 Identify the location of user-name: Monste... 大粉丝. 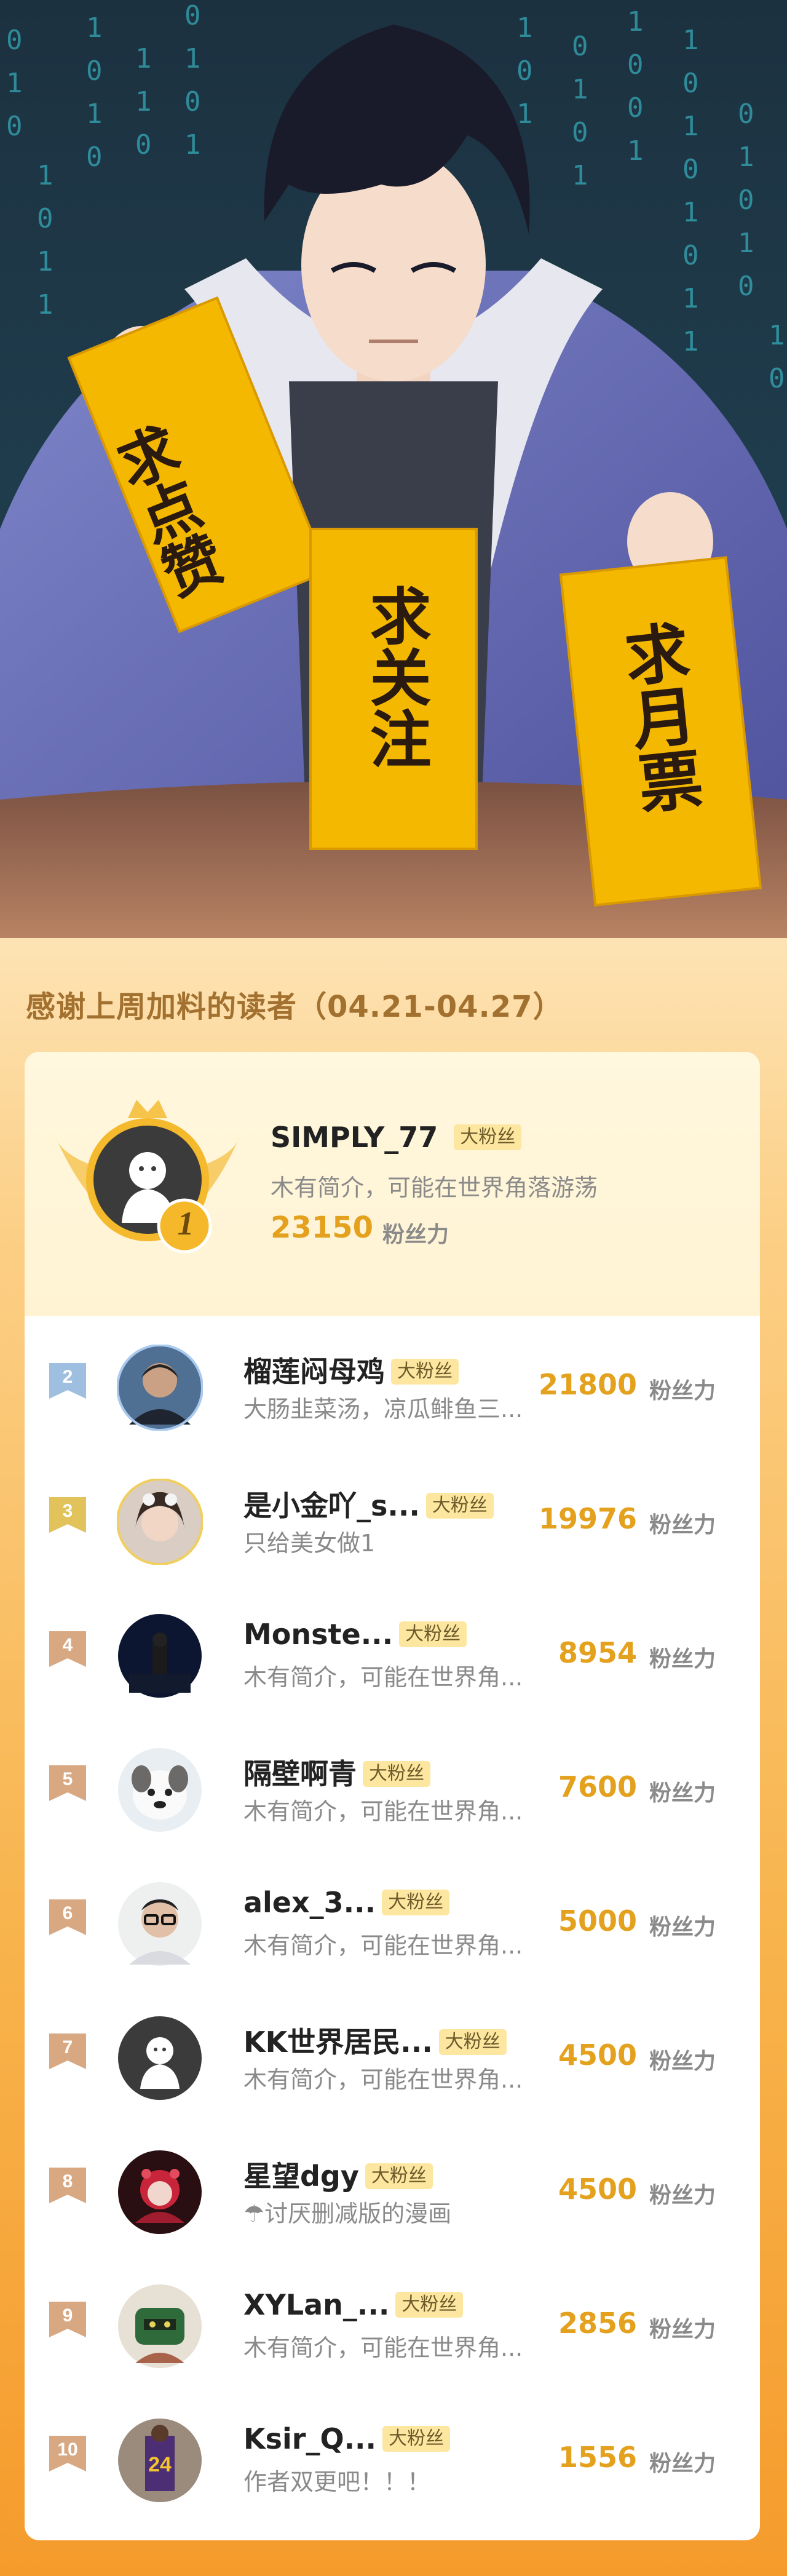
(355, 1634).